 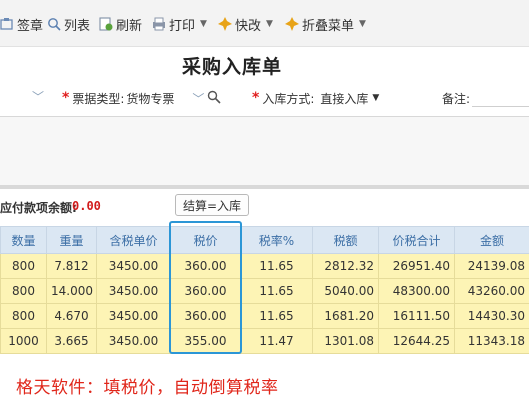 I want to click on refresh-label: 刷新, so click(x=129, y=26).